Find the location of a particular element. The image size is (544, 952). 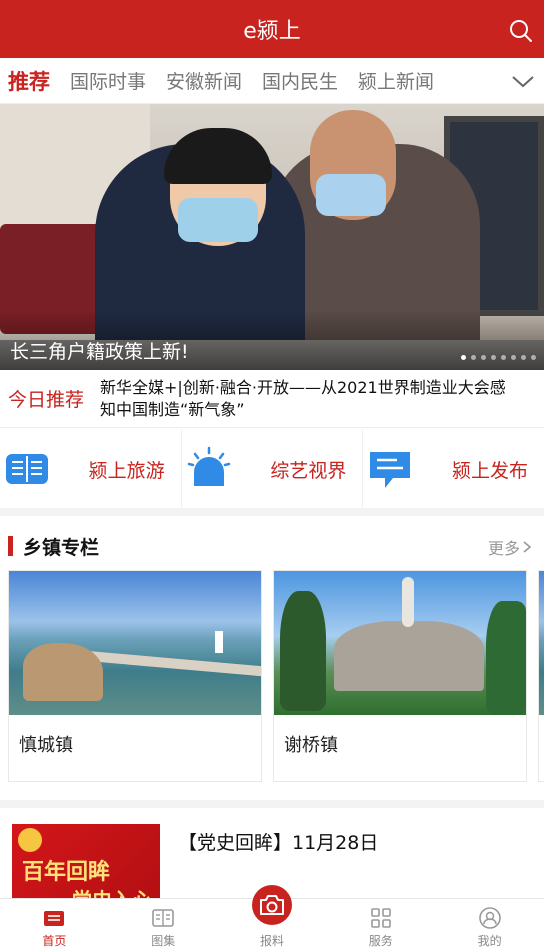

town-card: 谢桥镇 is located at coordinates (400, 676).